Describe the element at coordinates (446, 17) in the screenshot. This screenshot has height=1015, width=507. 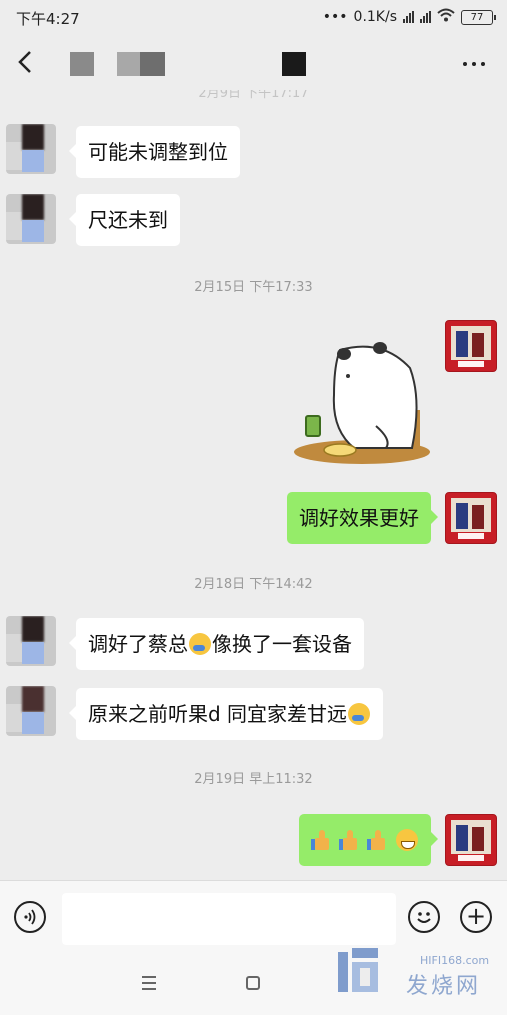
I see `wifi-icon` at that location.